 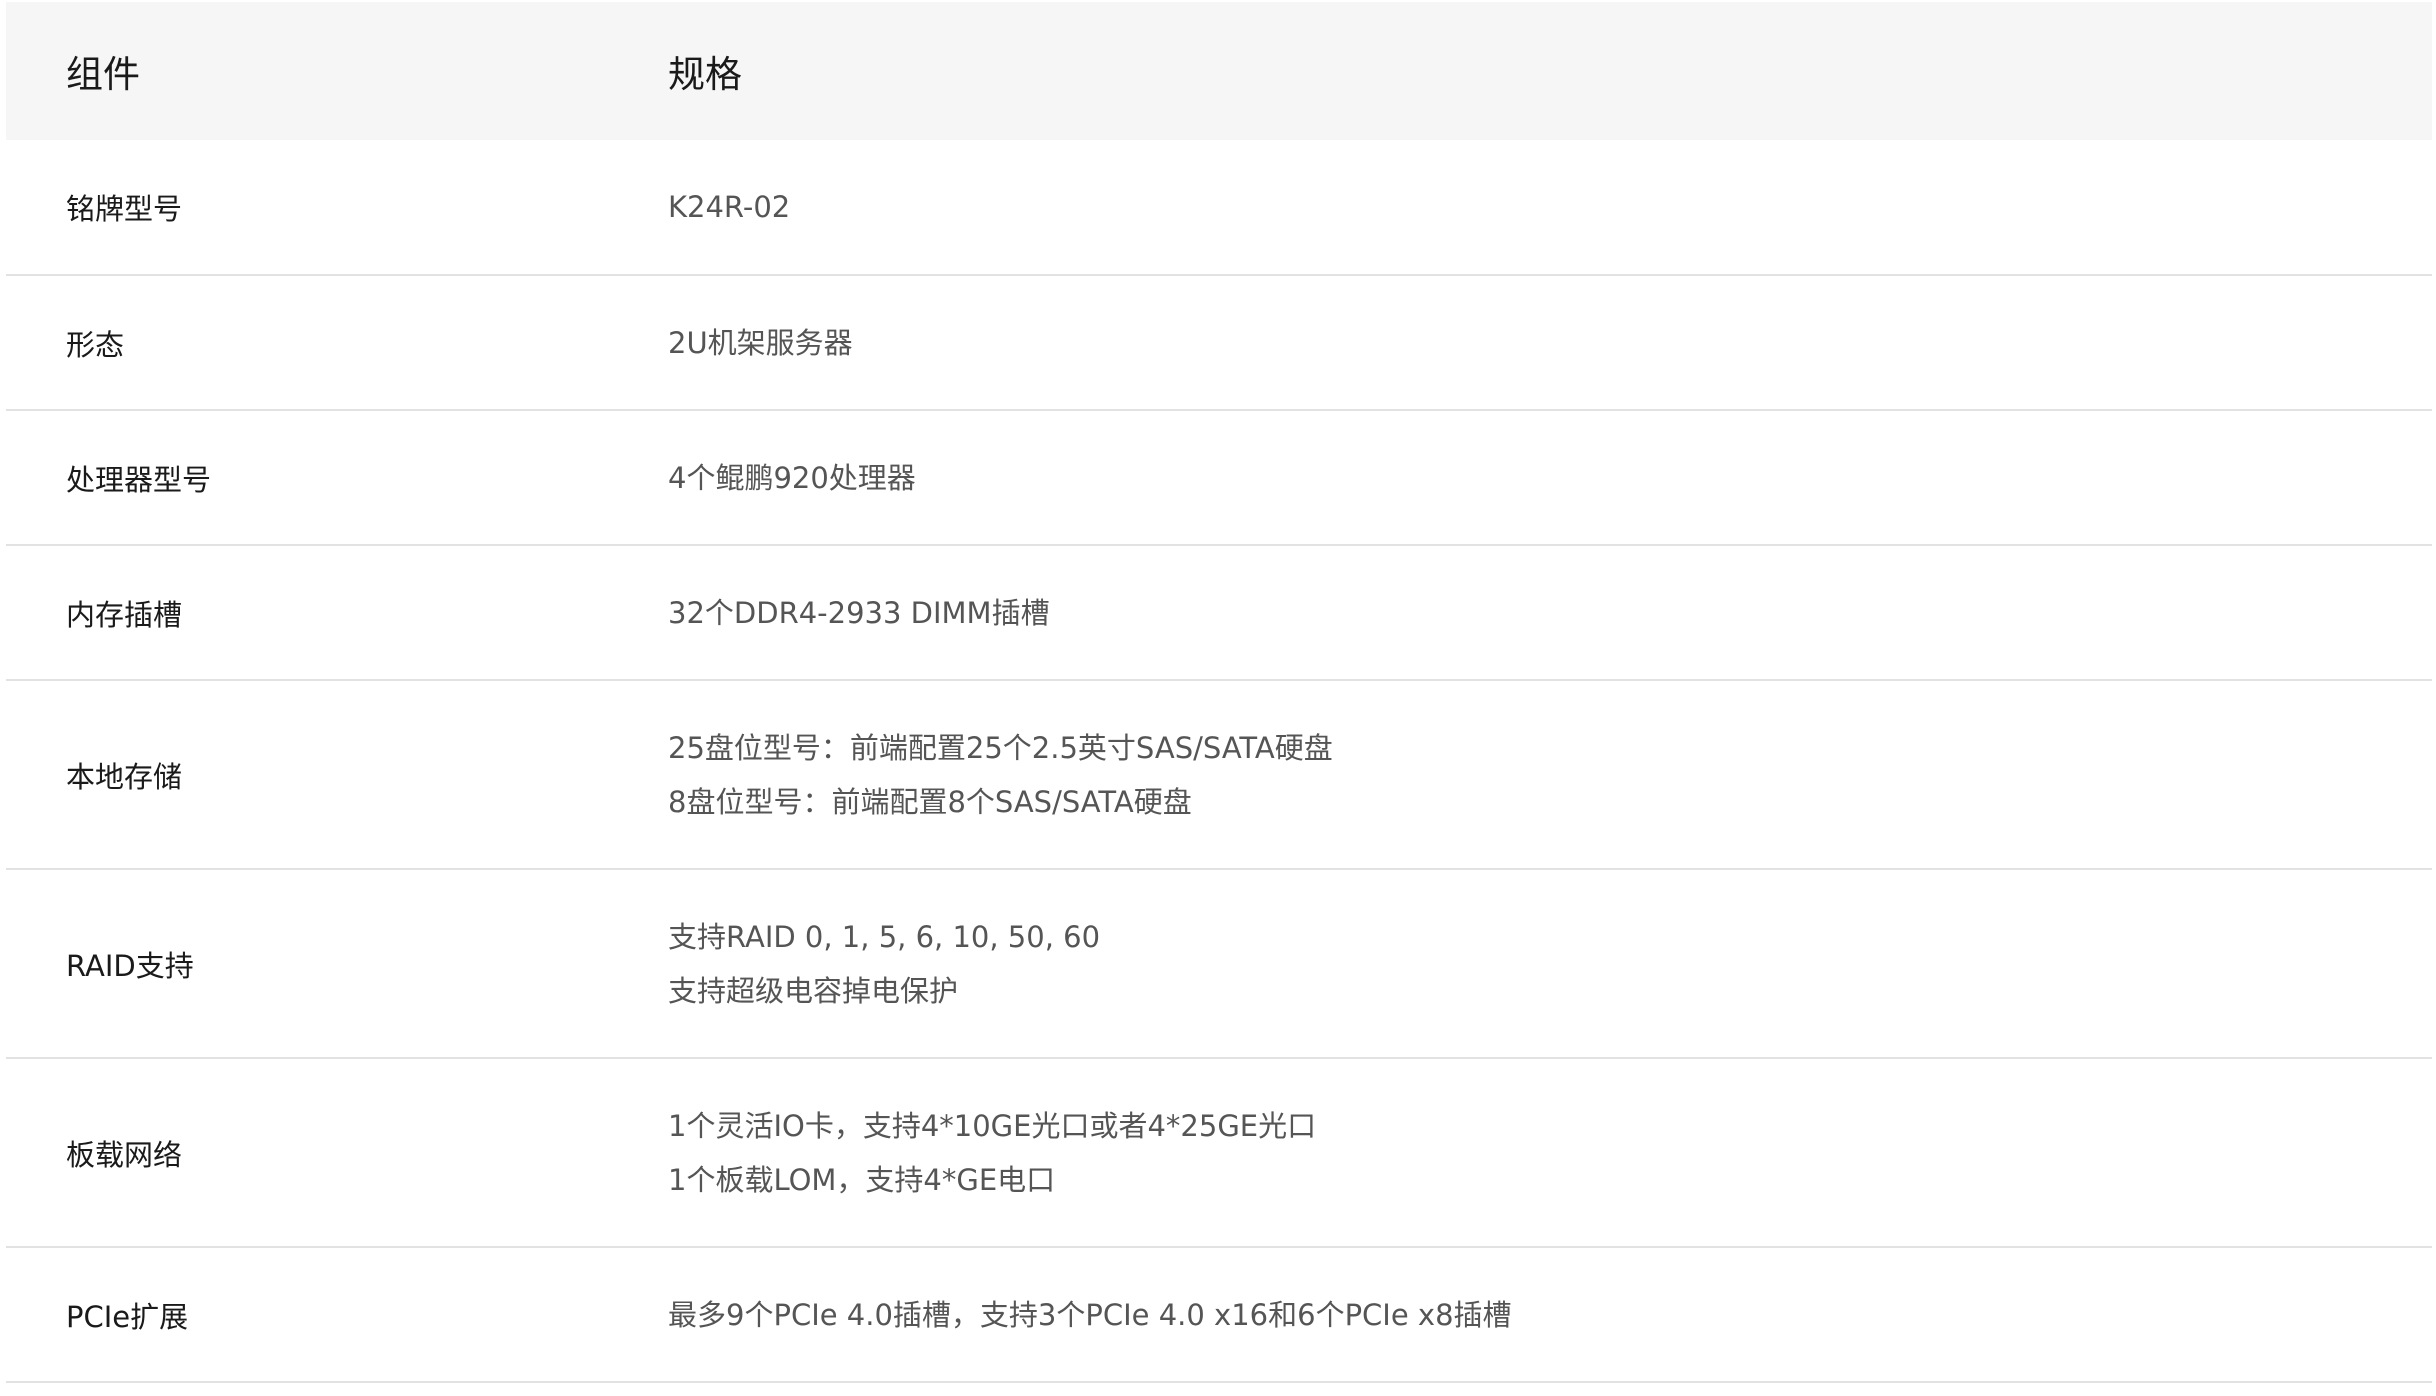 I want to click on header-component: 组件, so click(x=103, y=74).